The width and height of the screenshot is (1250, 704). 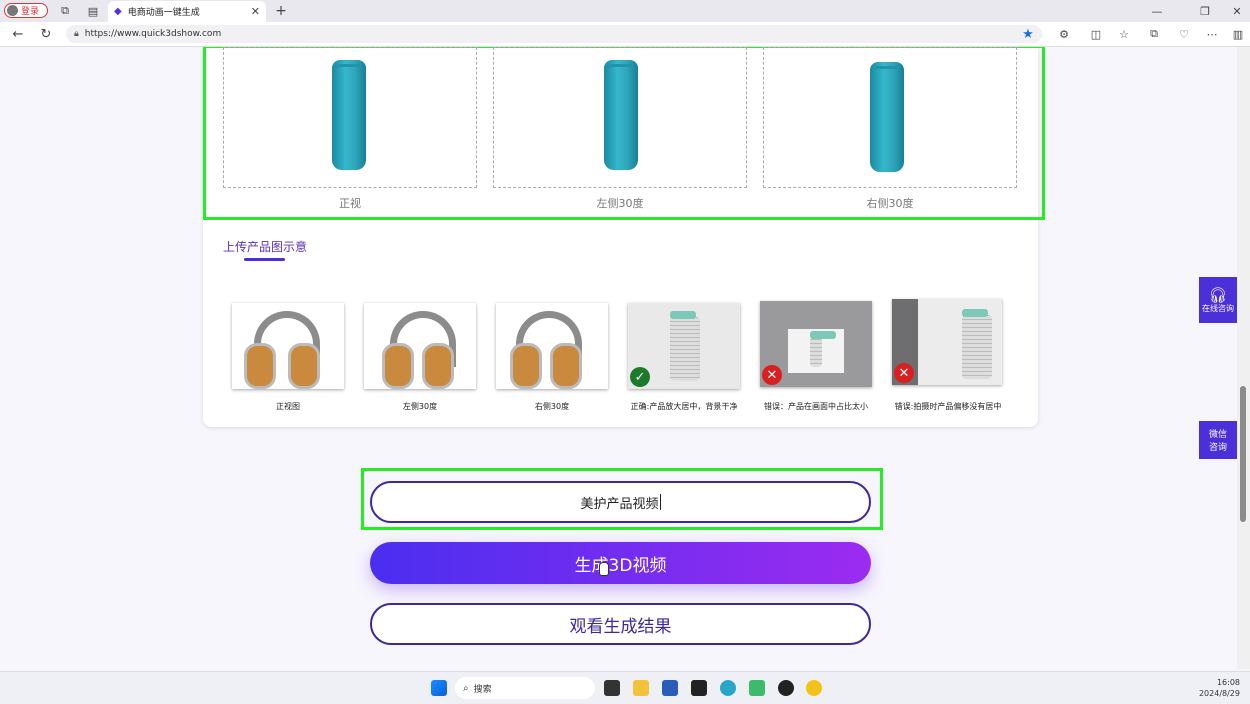 I want to click on sample-image-front, so click(x=288, y=346).